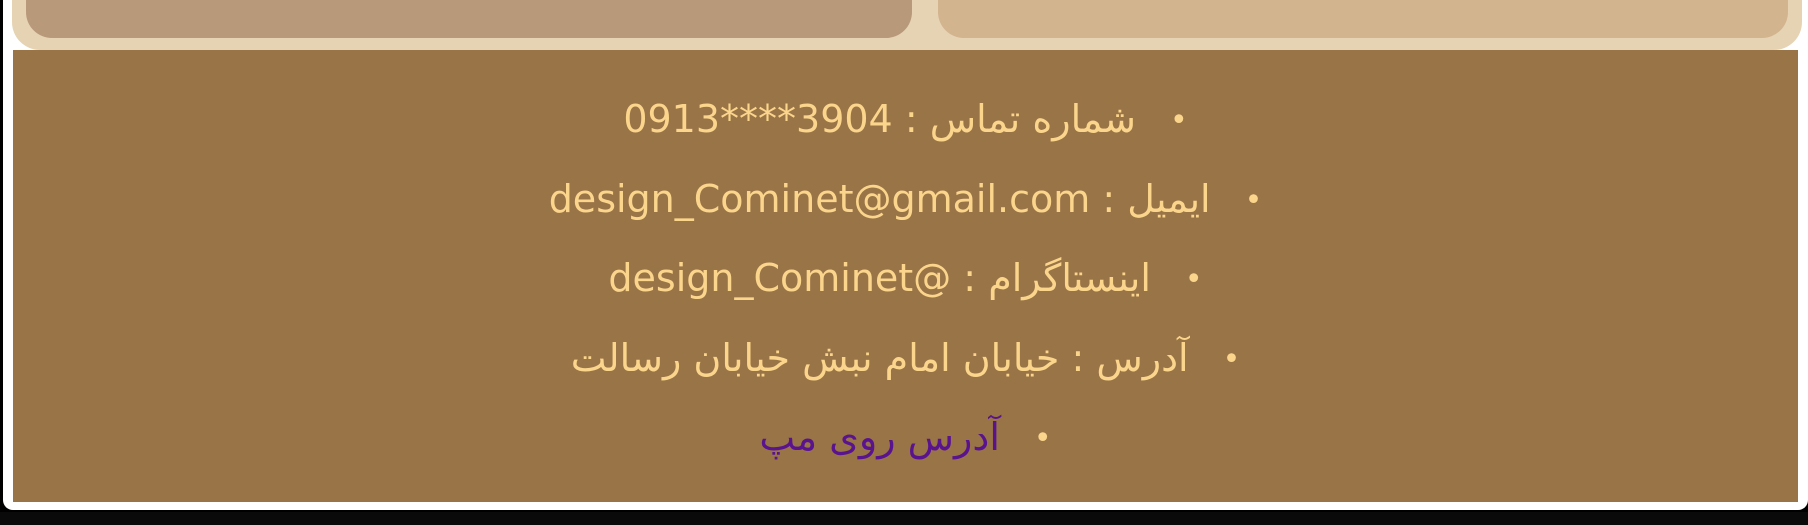  I want to click on map-address-link: آدرس روی مپ, so click(879, 437).